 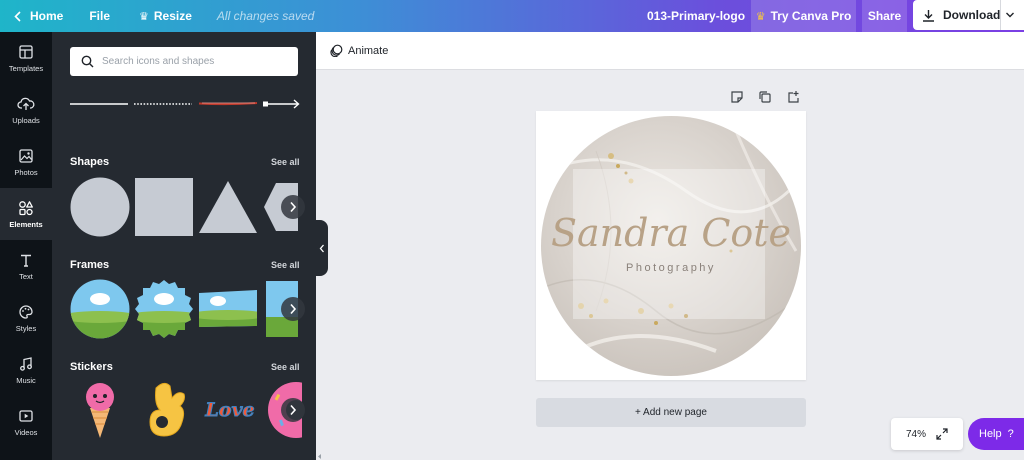 I want to click on add-page-icon, so click(x=793, y=97).